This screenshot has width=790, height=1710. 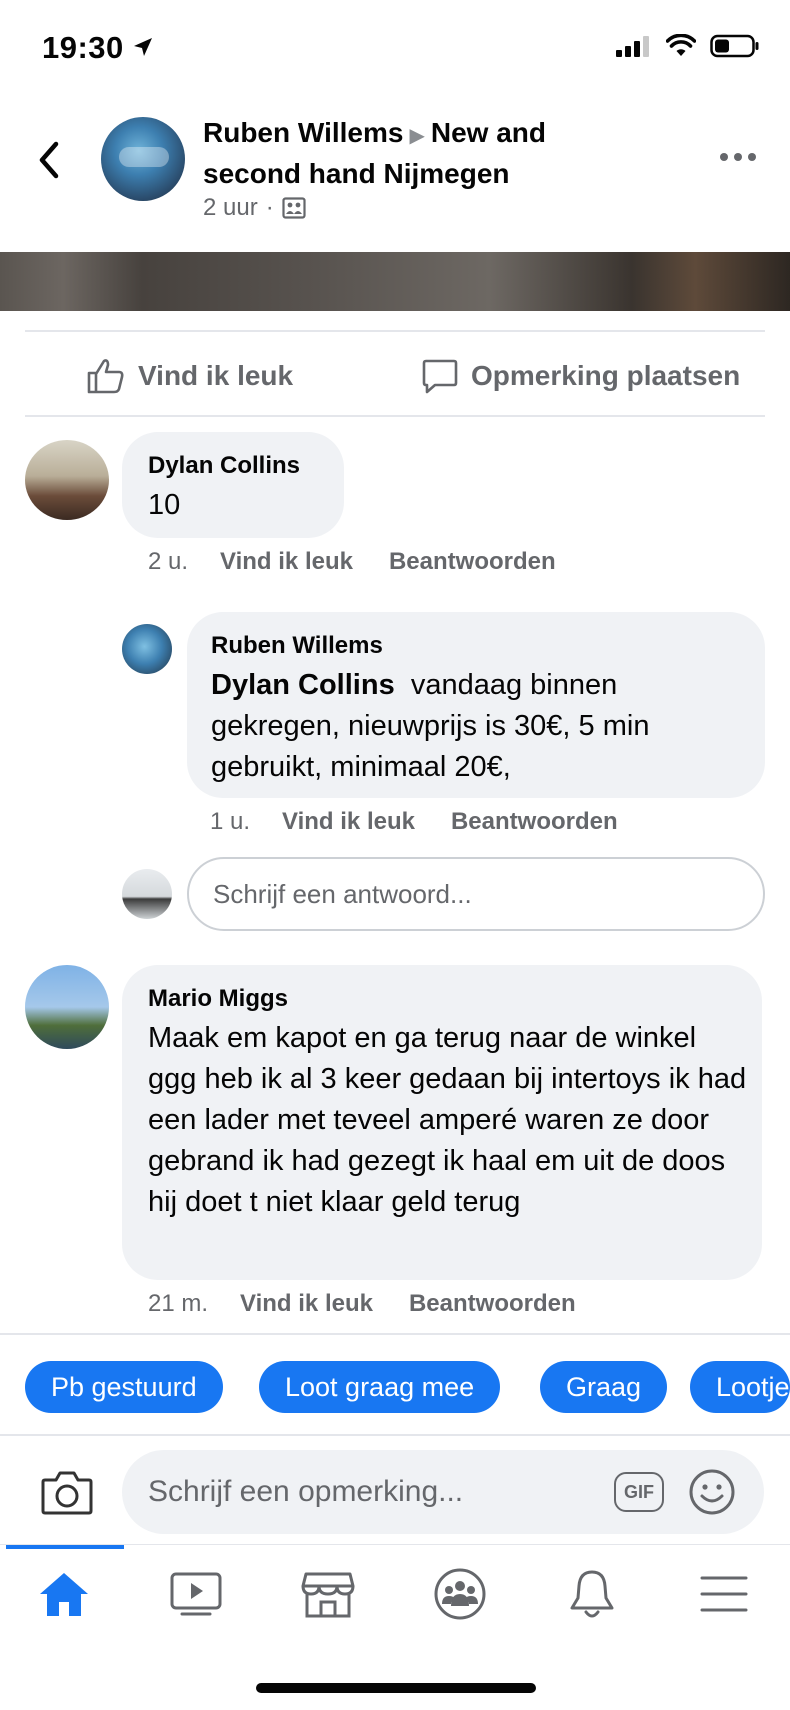 I want to click on reply-author-avatar, so click(x=147, y=649).